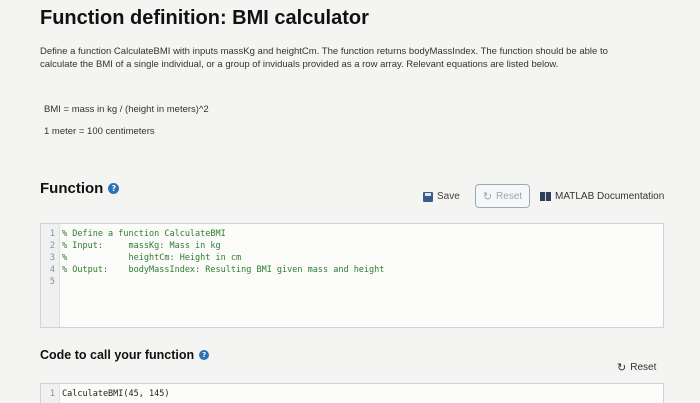  I want to click on save-button: Save, so click(441, 196).